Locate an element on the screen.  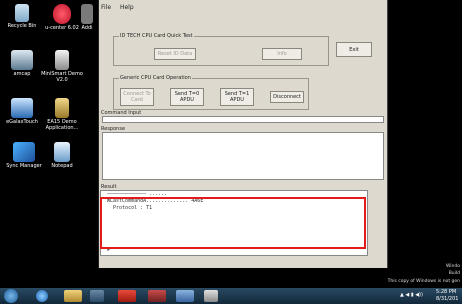
app-icon is located at coordinates (87, 14).